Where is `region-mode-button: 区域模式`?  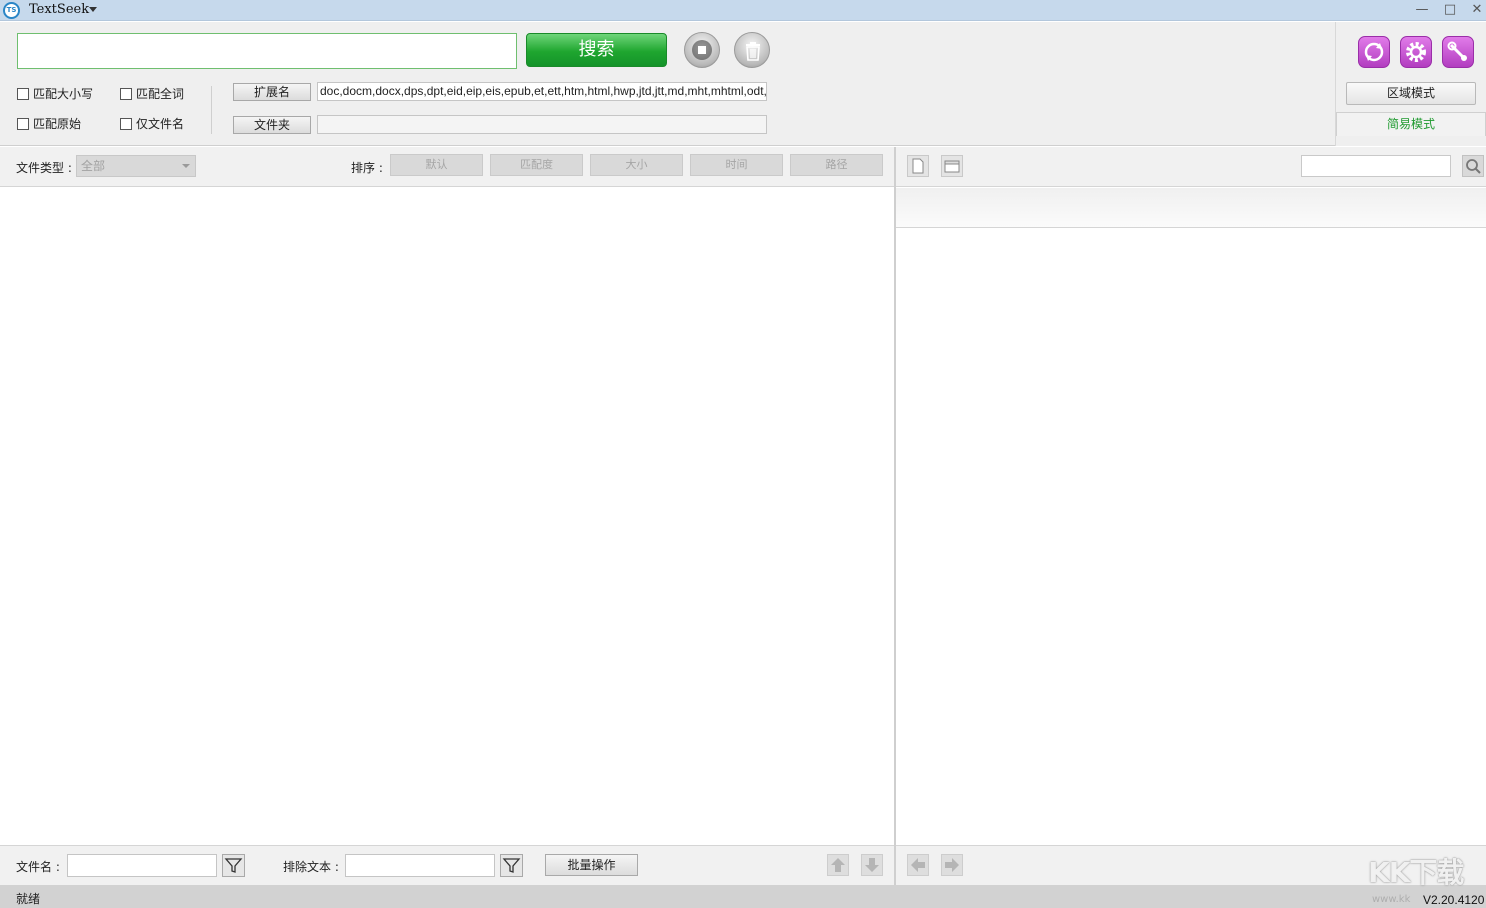 region-mode-button: 区域模式 is located at coordinates (1411, 93).